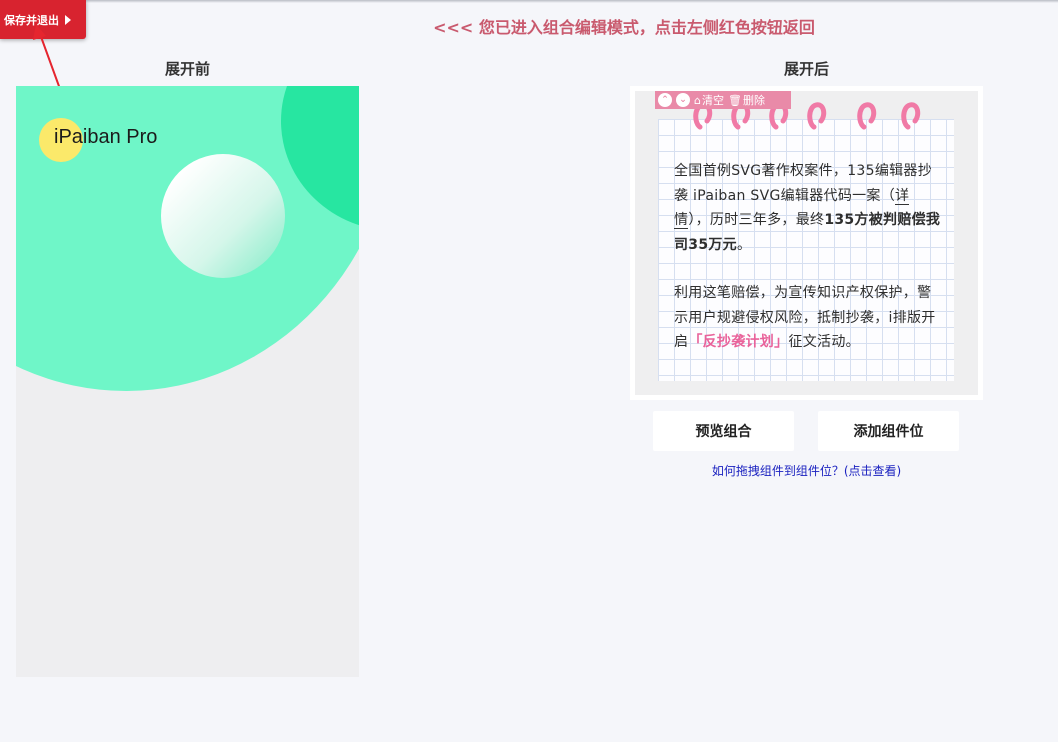 This screenshot has height=742, width=1058. What do you see at coordinates (529, 1) in the screenshot?
I see `top-shadow` at bounding box center [529, 1].